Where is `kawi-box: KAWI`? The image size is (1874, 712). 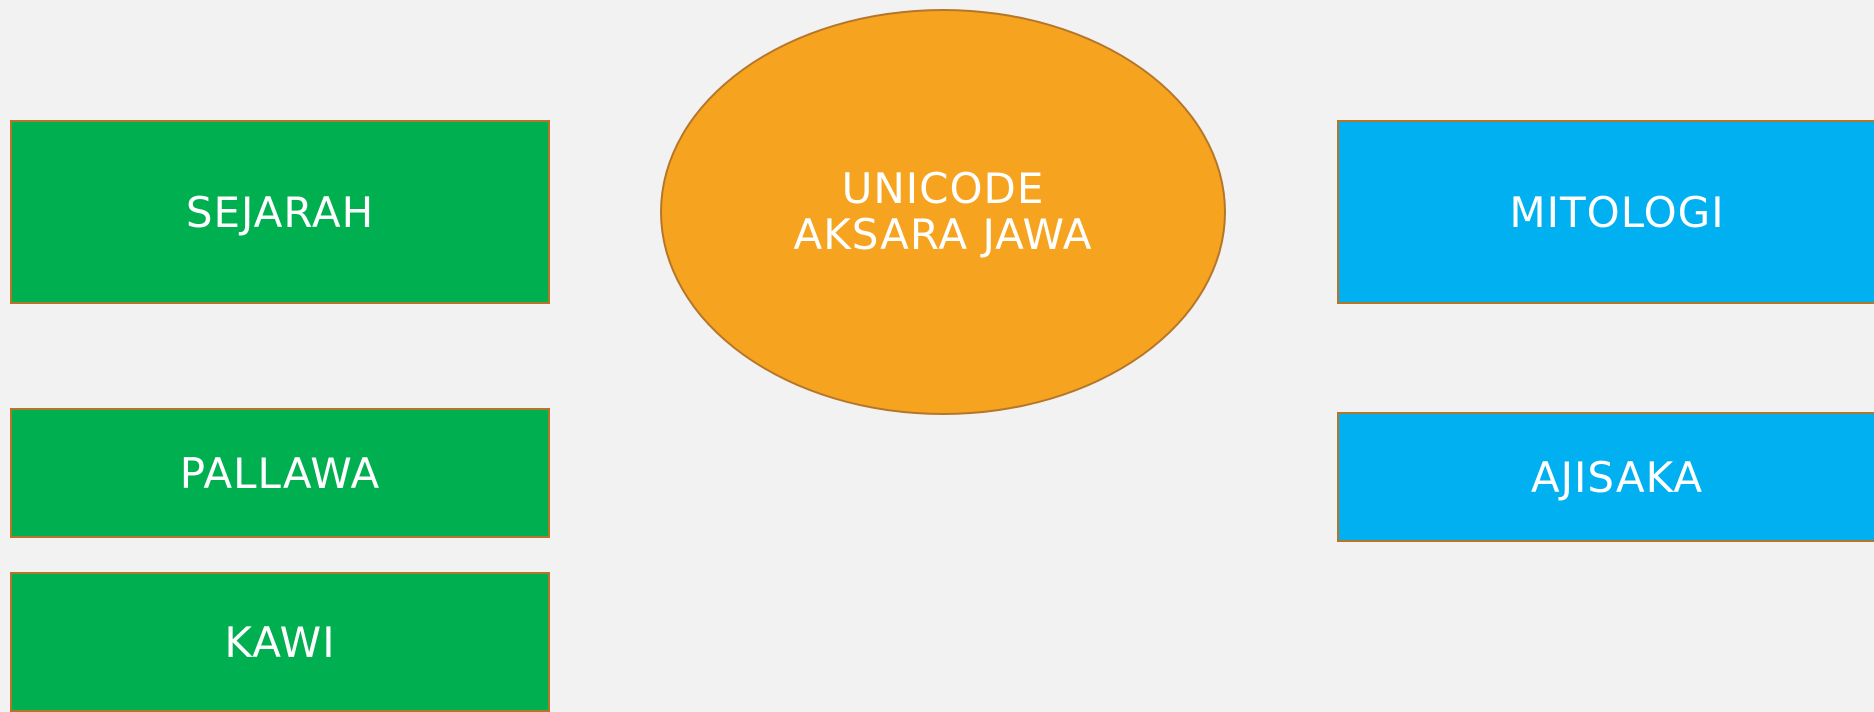 kawi-box: KAWI is located at coordinates (280, 642).